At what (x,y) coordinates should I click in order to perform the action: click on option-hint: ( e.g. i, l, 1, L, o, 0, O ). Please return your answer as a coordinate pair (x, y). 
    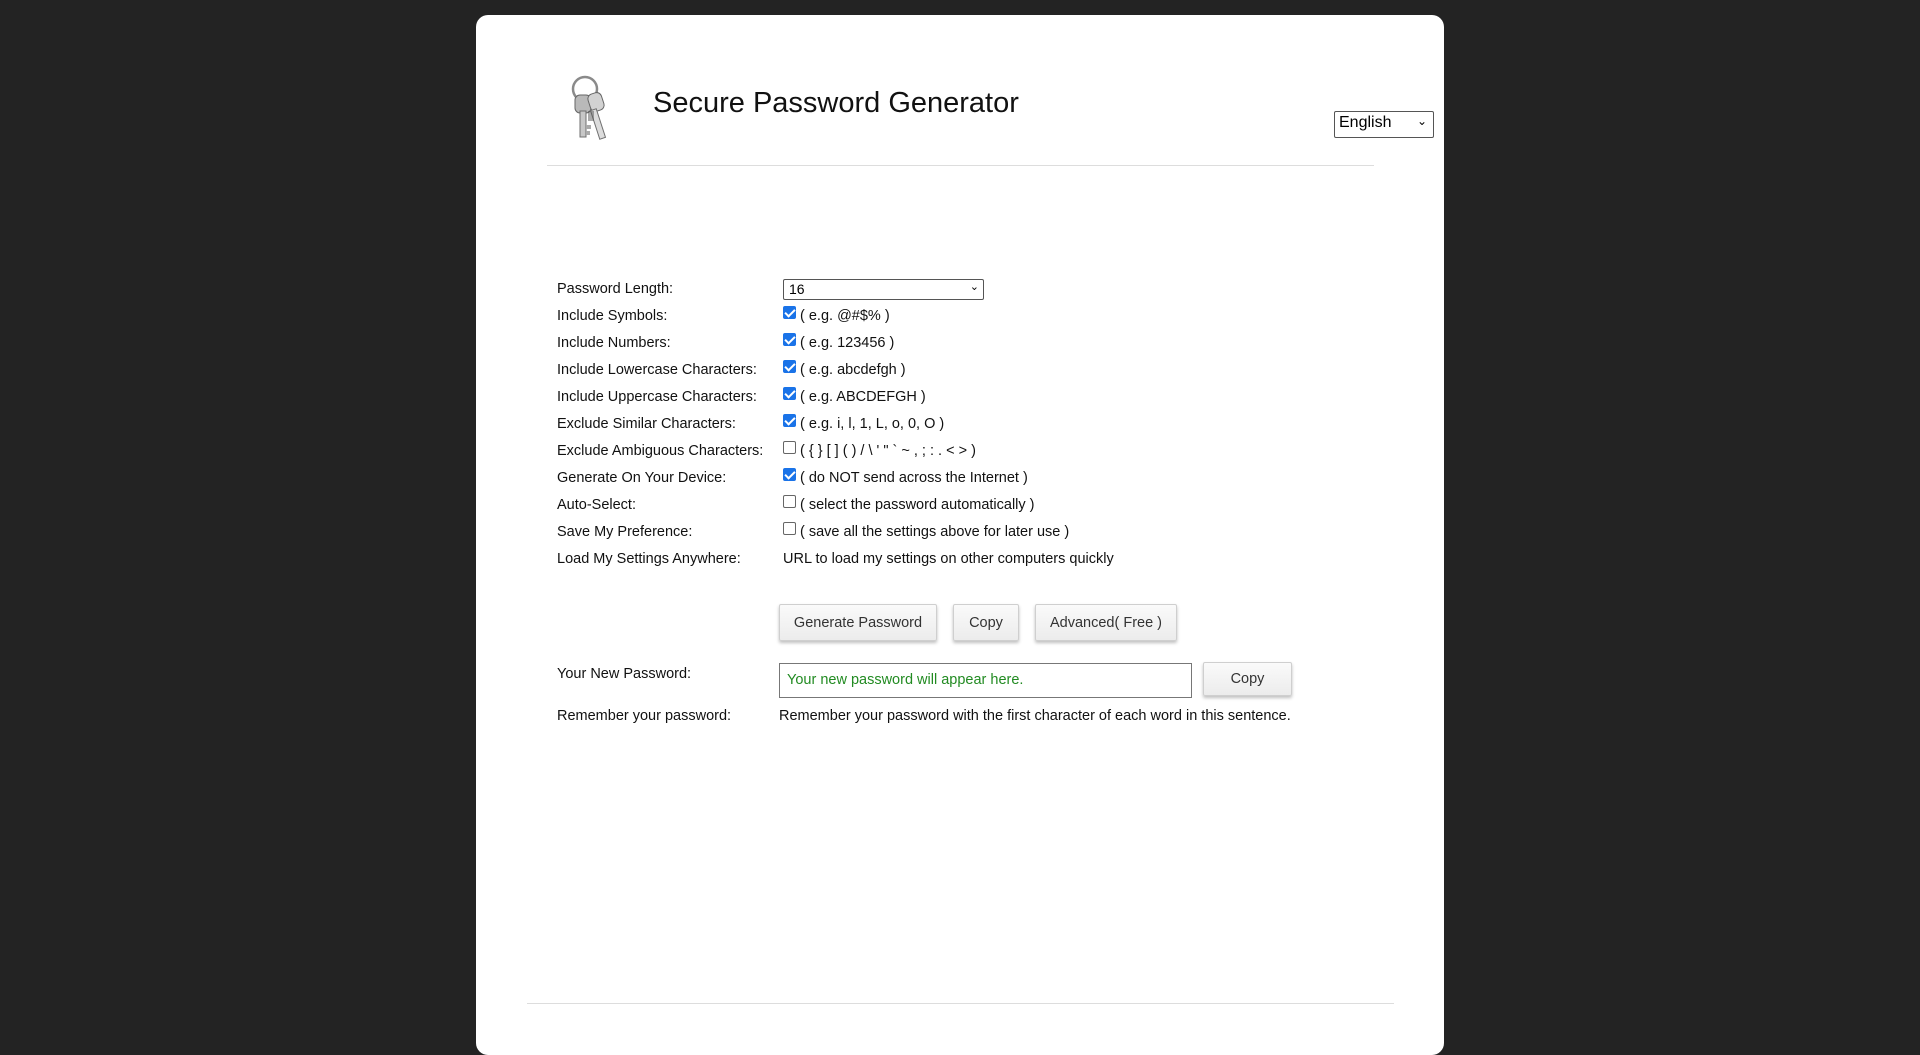
    Looking at the image, I should click on (872, 423).